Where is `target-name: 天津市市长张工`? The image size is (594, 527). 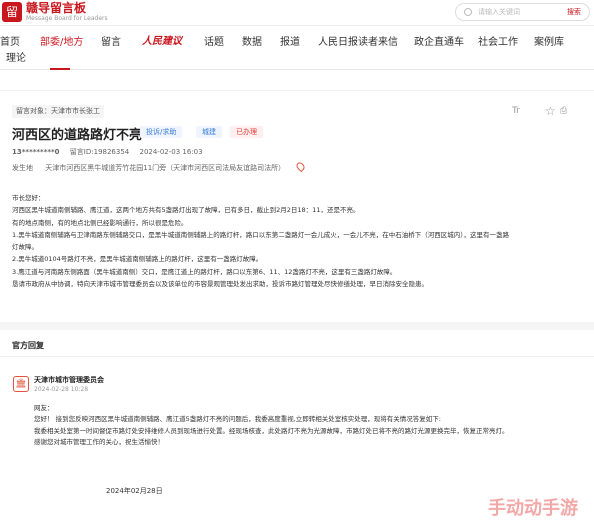 target-name: 天津市市长张工 is located at coordinates (75, 111).